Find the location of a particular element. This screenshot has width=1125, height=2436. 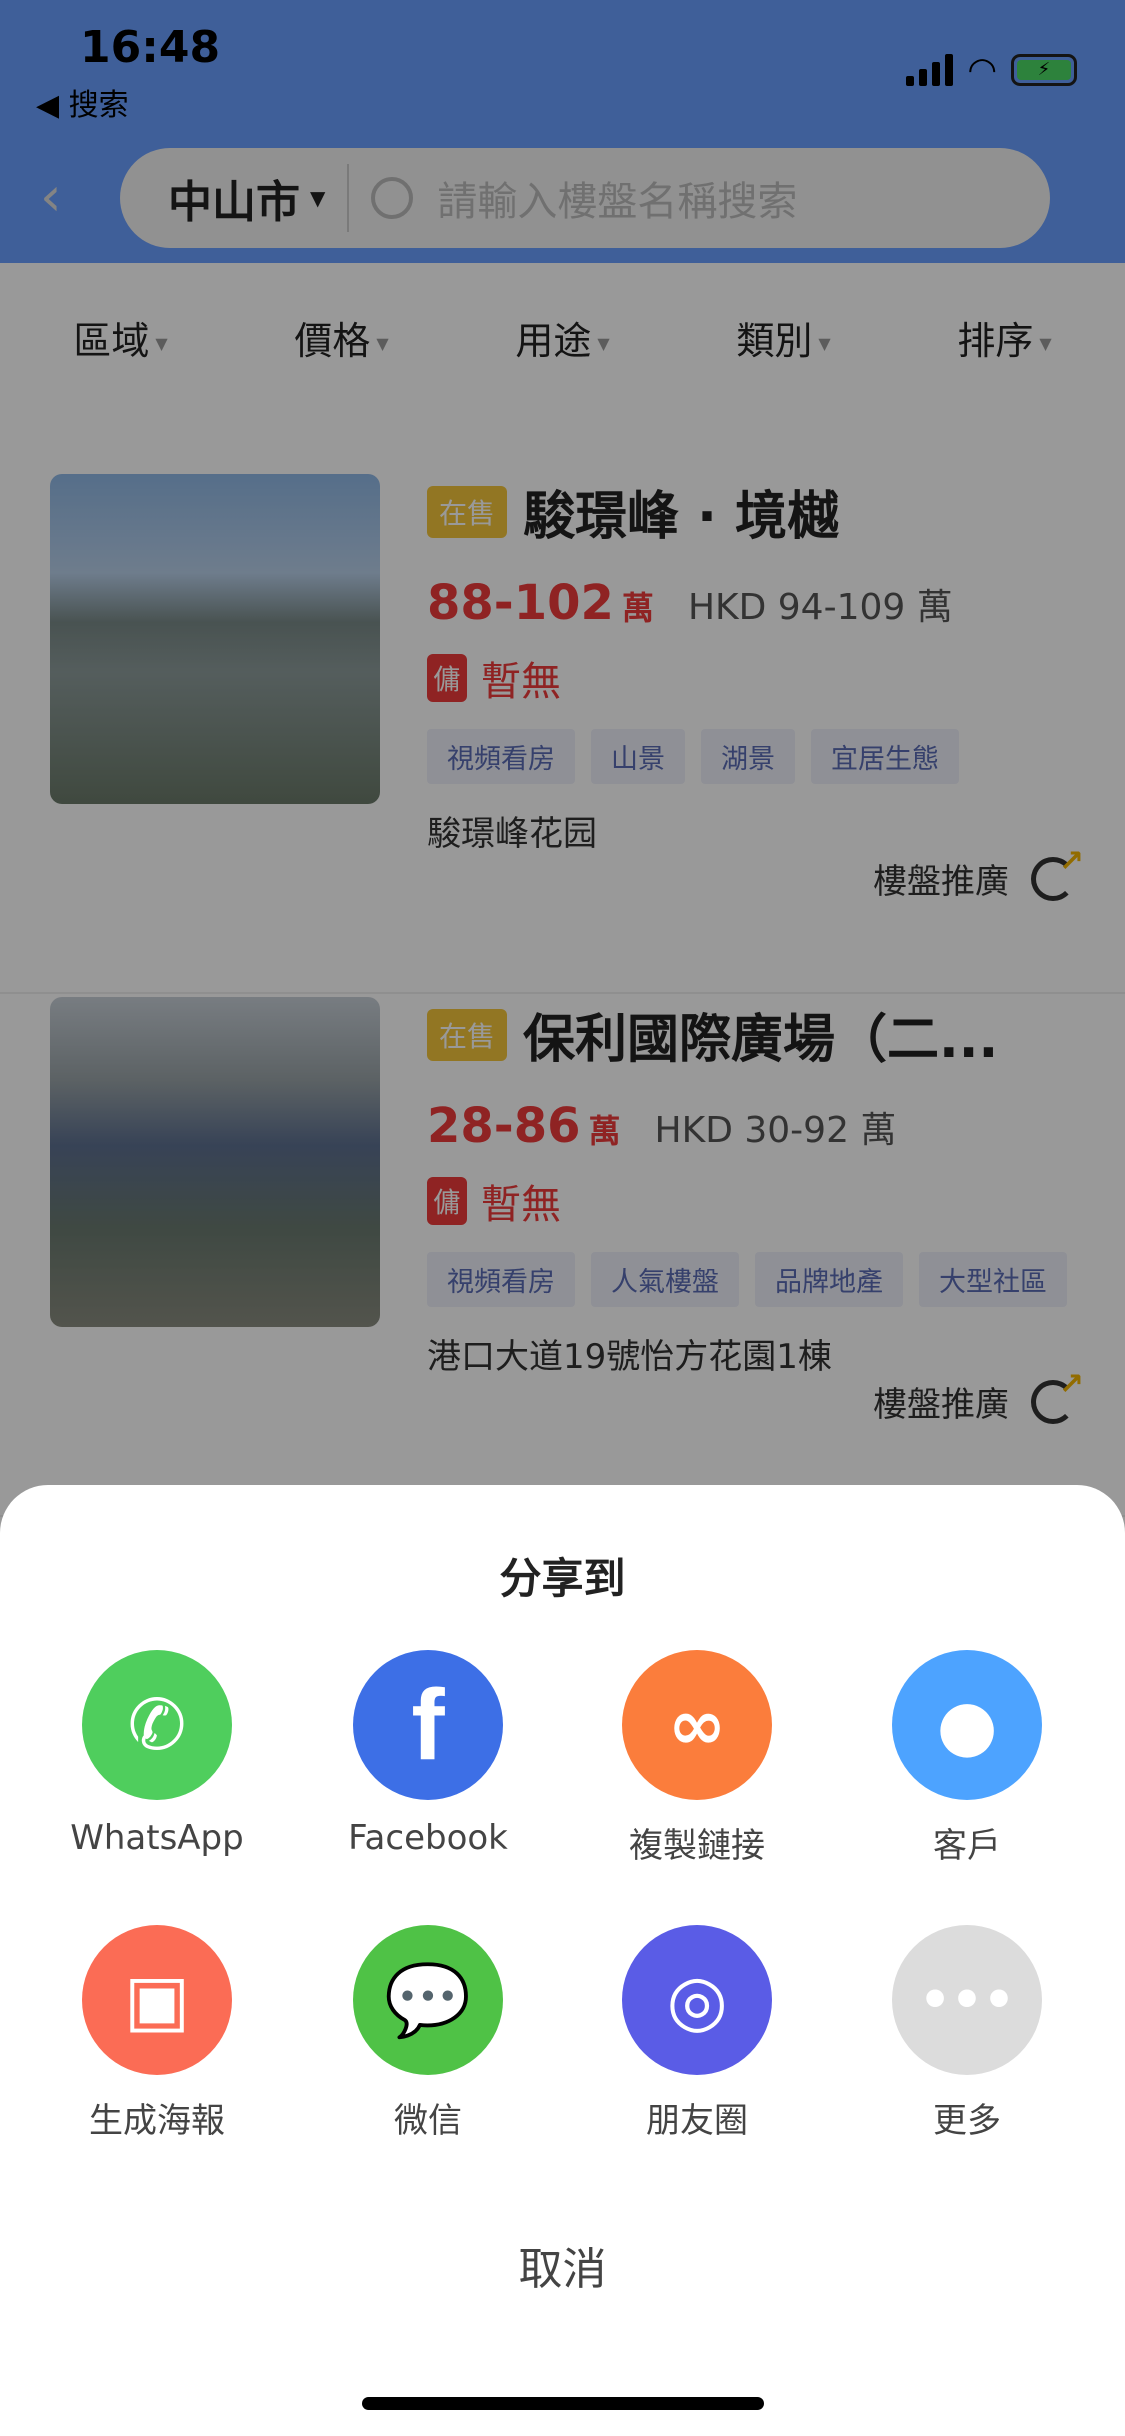

option-label: WhatsApp is located at coordinates (157, 1838).